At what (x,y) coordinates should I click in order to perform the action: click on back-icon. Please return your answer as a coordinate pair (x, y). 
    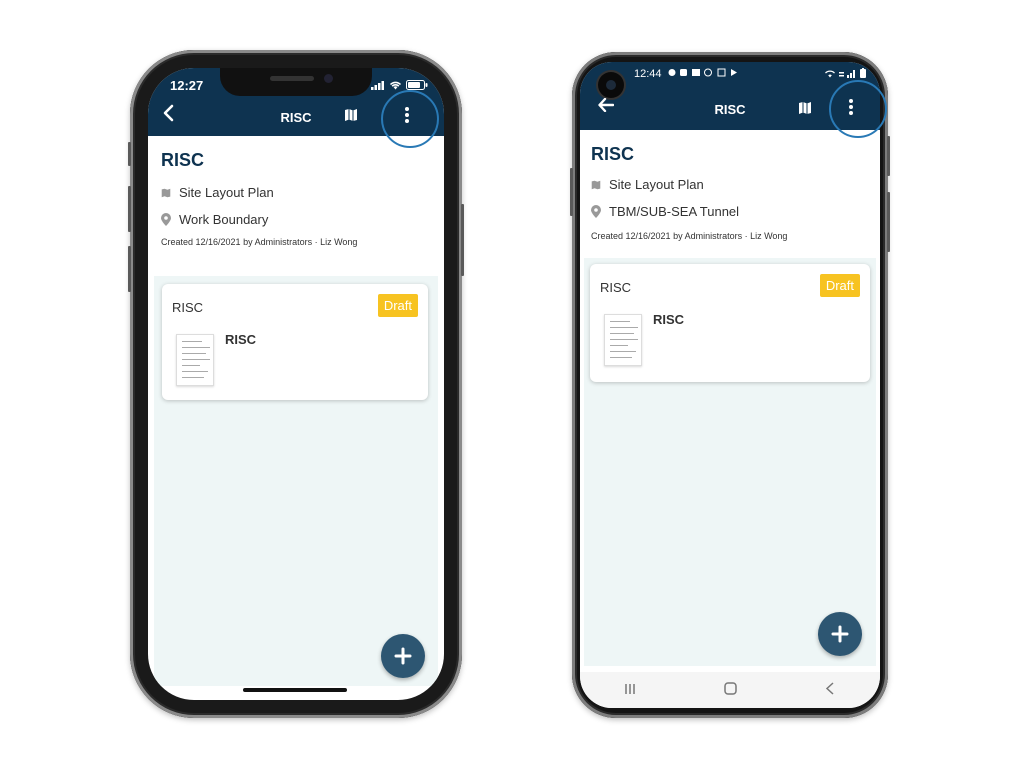
    Looking at the image, I should click on (829, 688).